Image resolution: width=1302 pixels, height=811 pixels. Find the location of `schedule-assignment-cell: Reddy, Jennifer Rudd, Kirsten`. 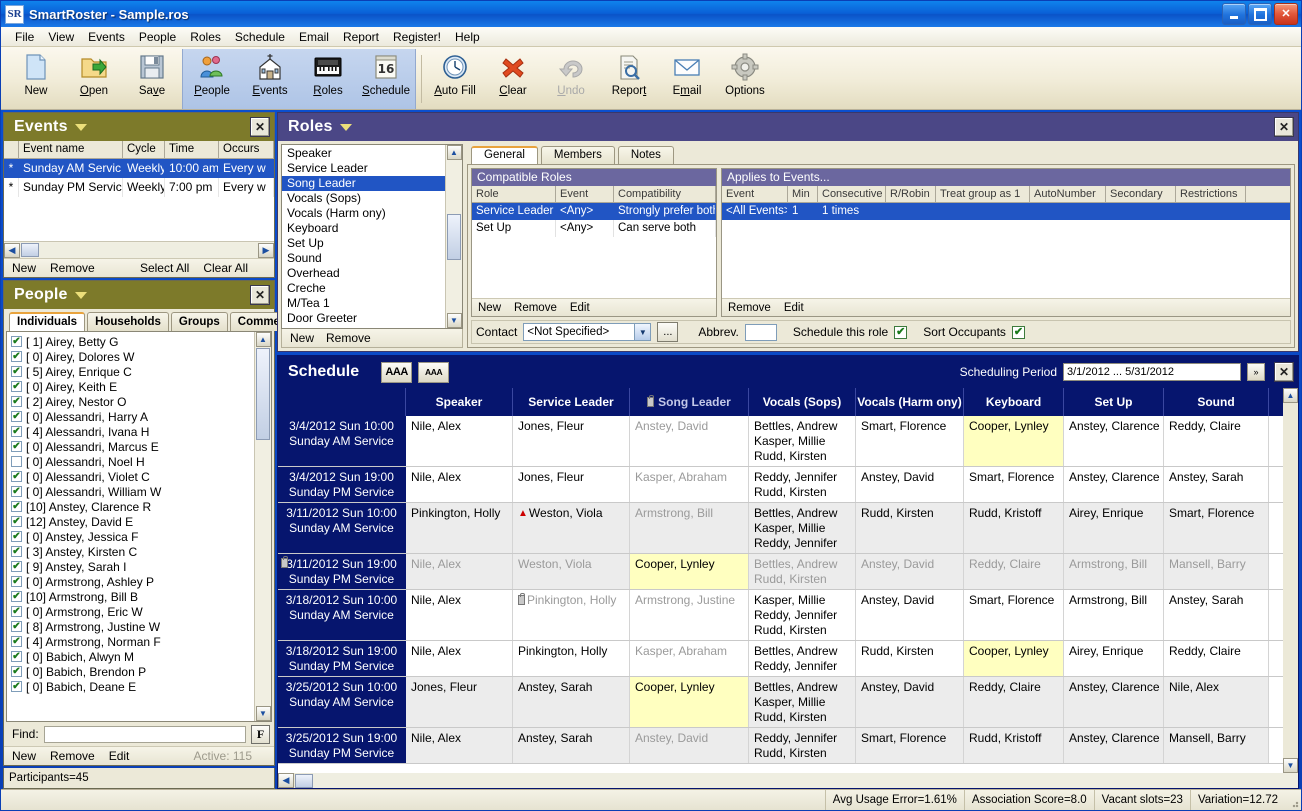

schedule-assignment-cell: Reddy, Jennifer Rudd, Kirsten is located at coordinates (802, 484).